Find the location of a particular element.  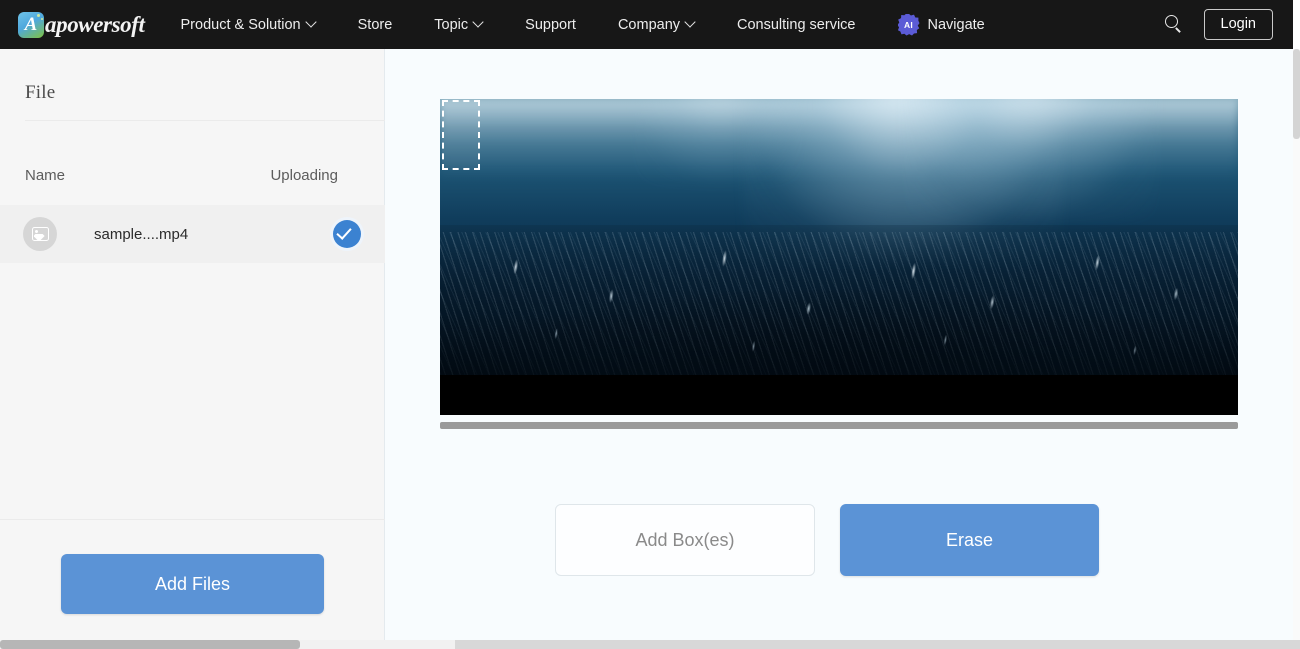

nav-item-label: Consulting service is located at coordinates (796, 24).